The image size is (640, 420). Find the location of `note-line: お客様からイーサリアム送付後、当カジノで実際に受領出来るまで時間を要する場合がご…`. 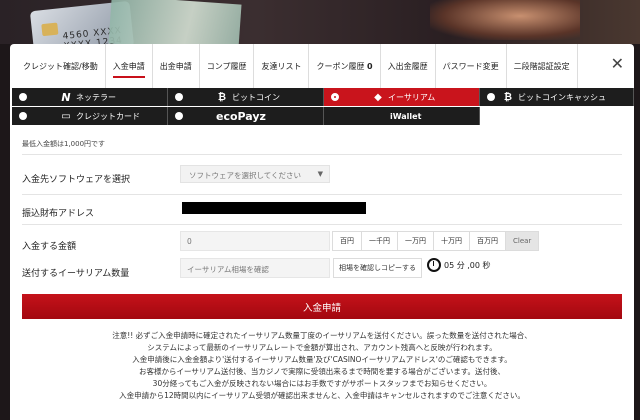

note-line: お客様からイーサリアム送付後、当カジノで実際に受領出来るまで時間を要する場合がご… is located at coordinates (322, 371).